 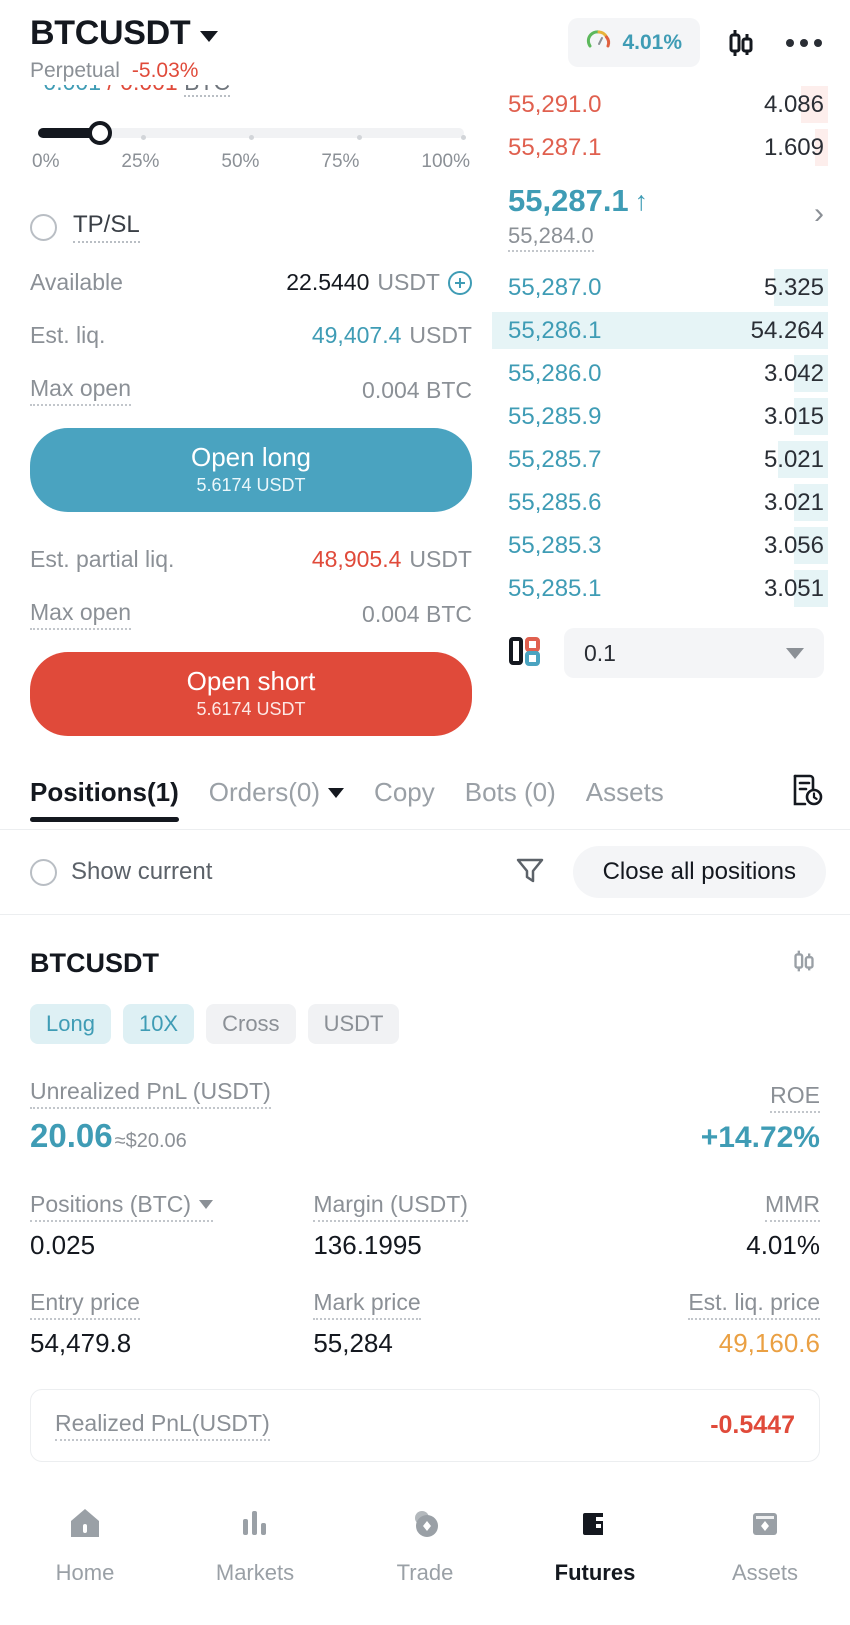 What do you see at coordinates (660, 287) in the screenshot?
I see `order-book-row-bid: 55,287.0 5.325` at bounding box center [660, 287].